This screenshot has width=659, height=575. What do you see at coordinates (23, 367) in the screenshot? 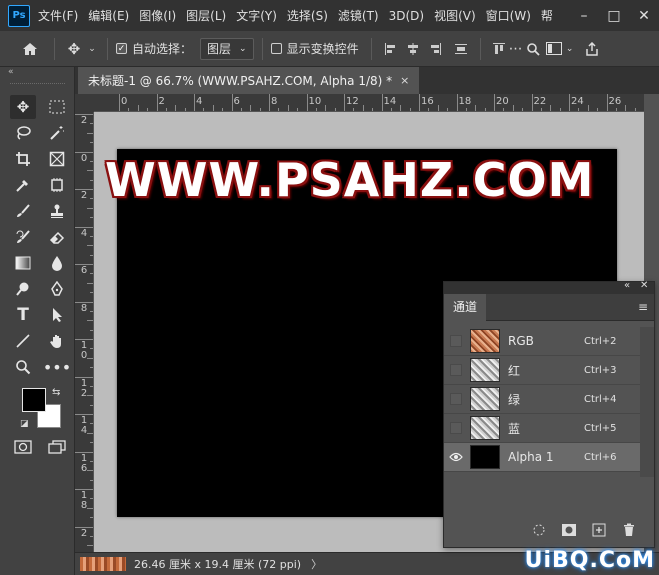
I see `zoom-tool-icon` at bounding box center [23, 367].